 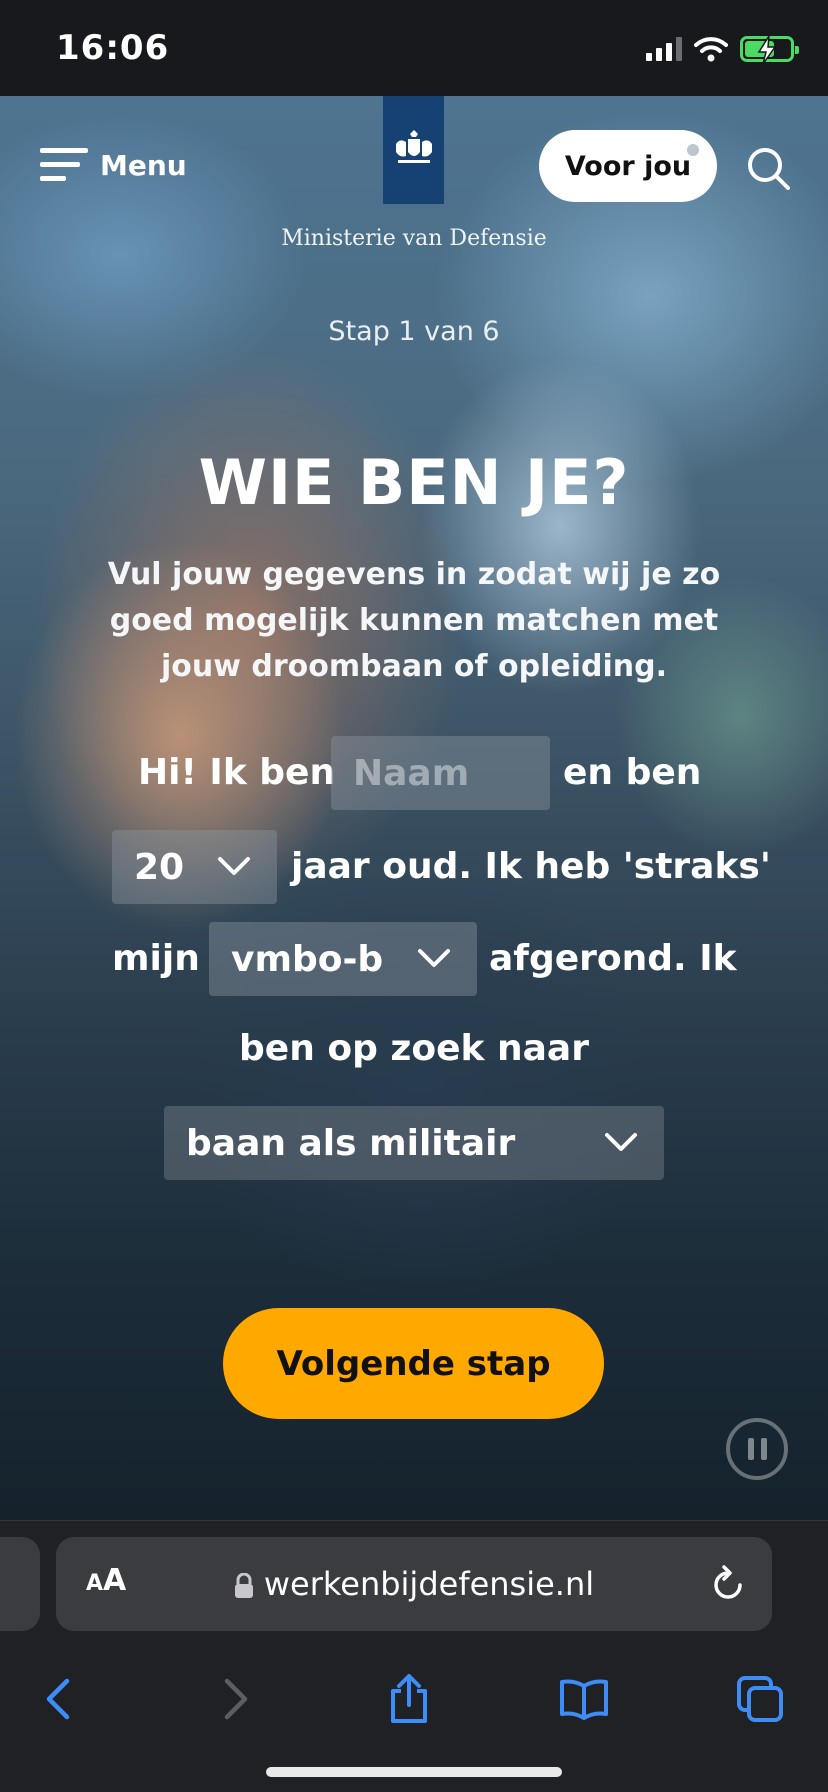 I want to click on url-text: werkenbijdefensie.nl, so click(x=429, y=1584).